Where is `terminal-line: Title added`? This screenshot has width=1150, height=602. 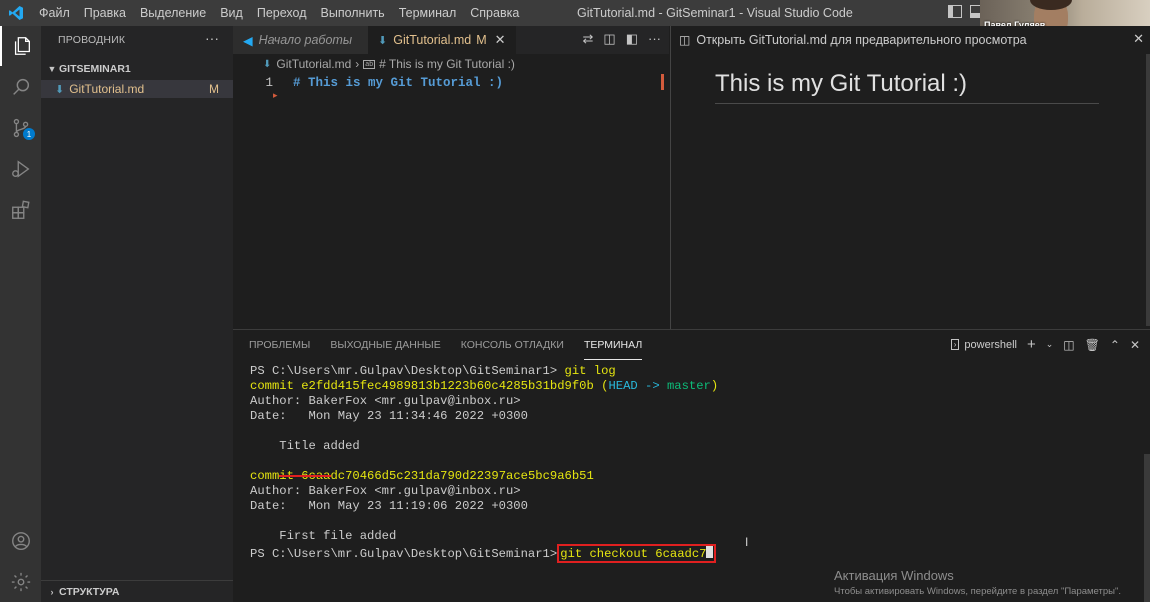
terminal-line: Title added is located at coordinates (305, 446).